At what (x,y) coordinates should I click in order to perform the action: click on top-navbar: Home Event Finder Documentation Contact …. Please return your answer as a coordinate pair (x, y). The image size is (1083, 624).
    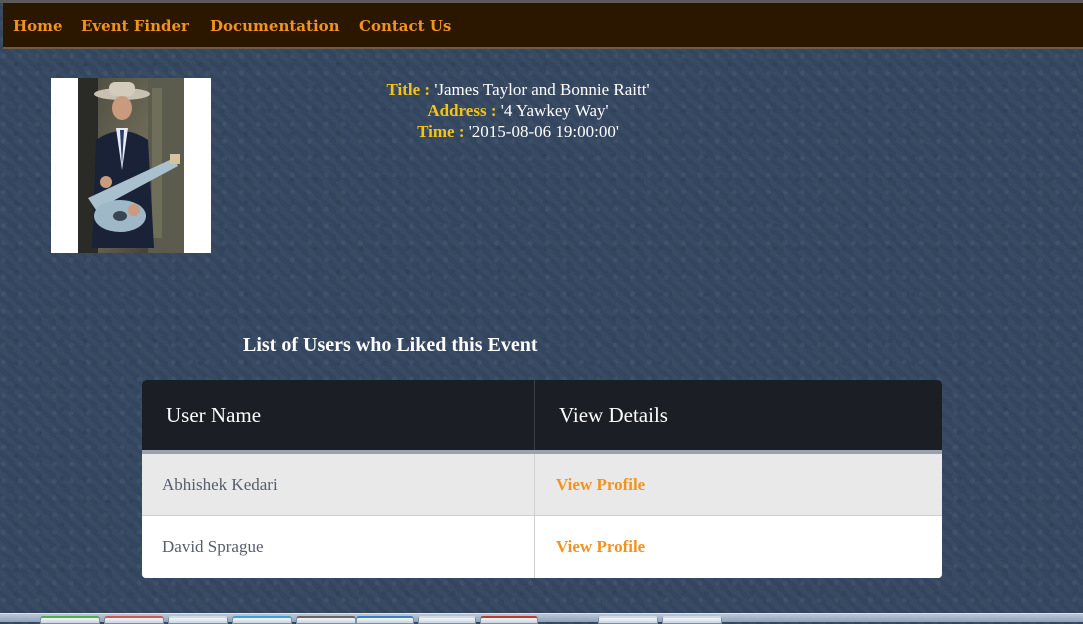
    Looking at the image, I should click on (543, 26).